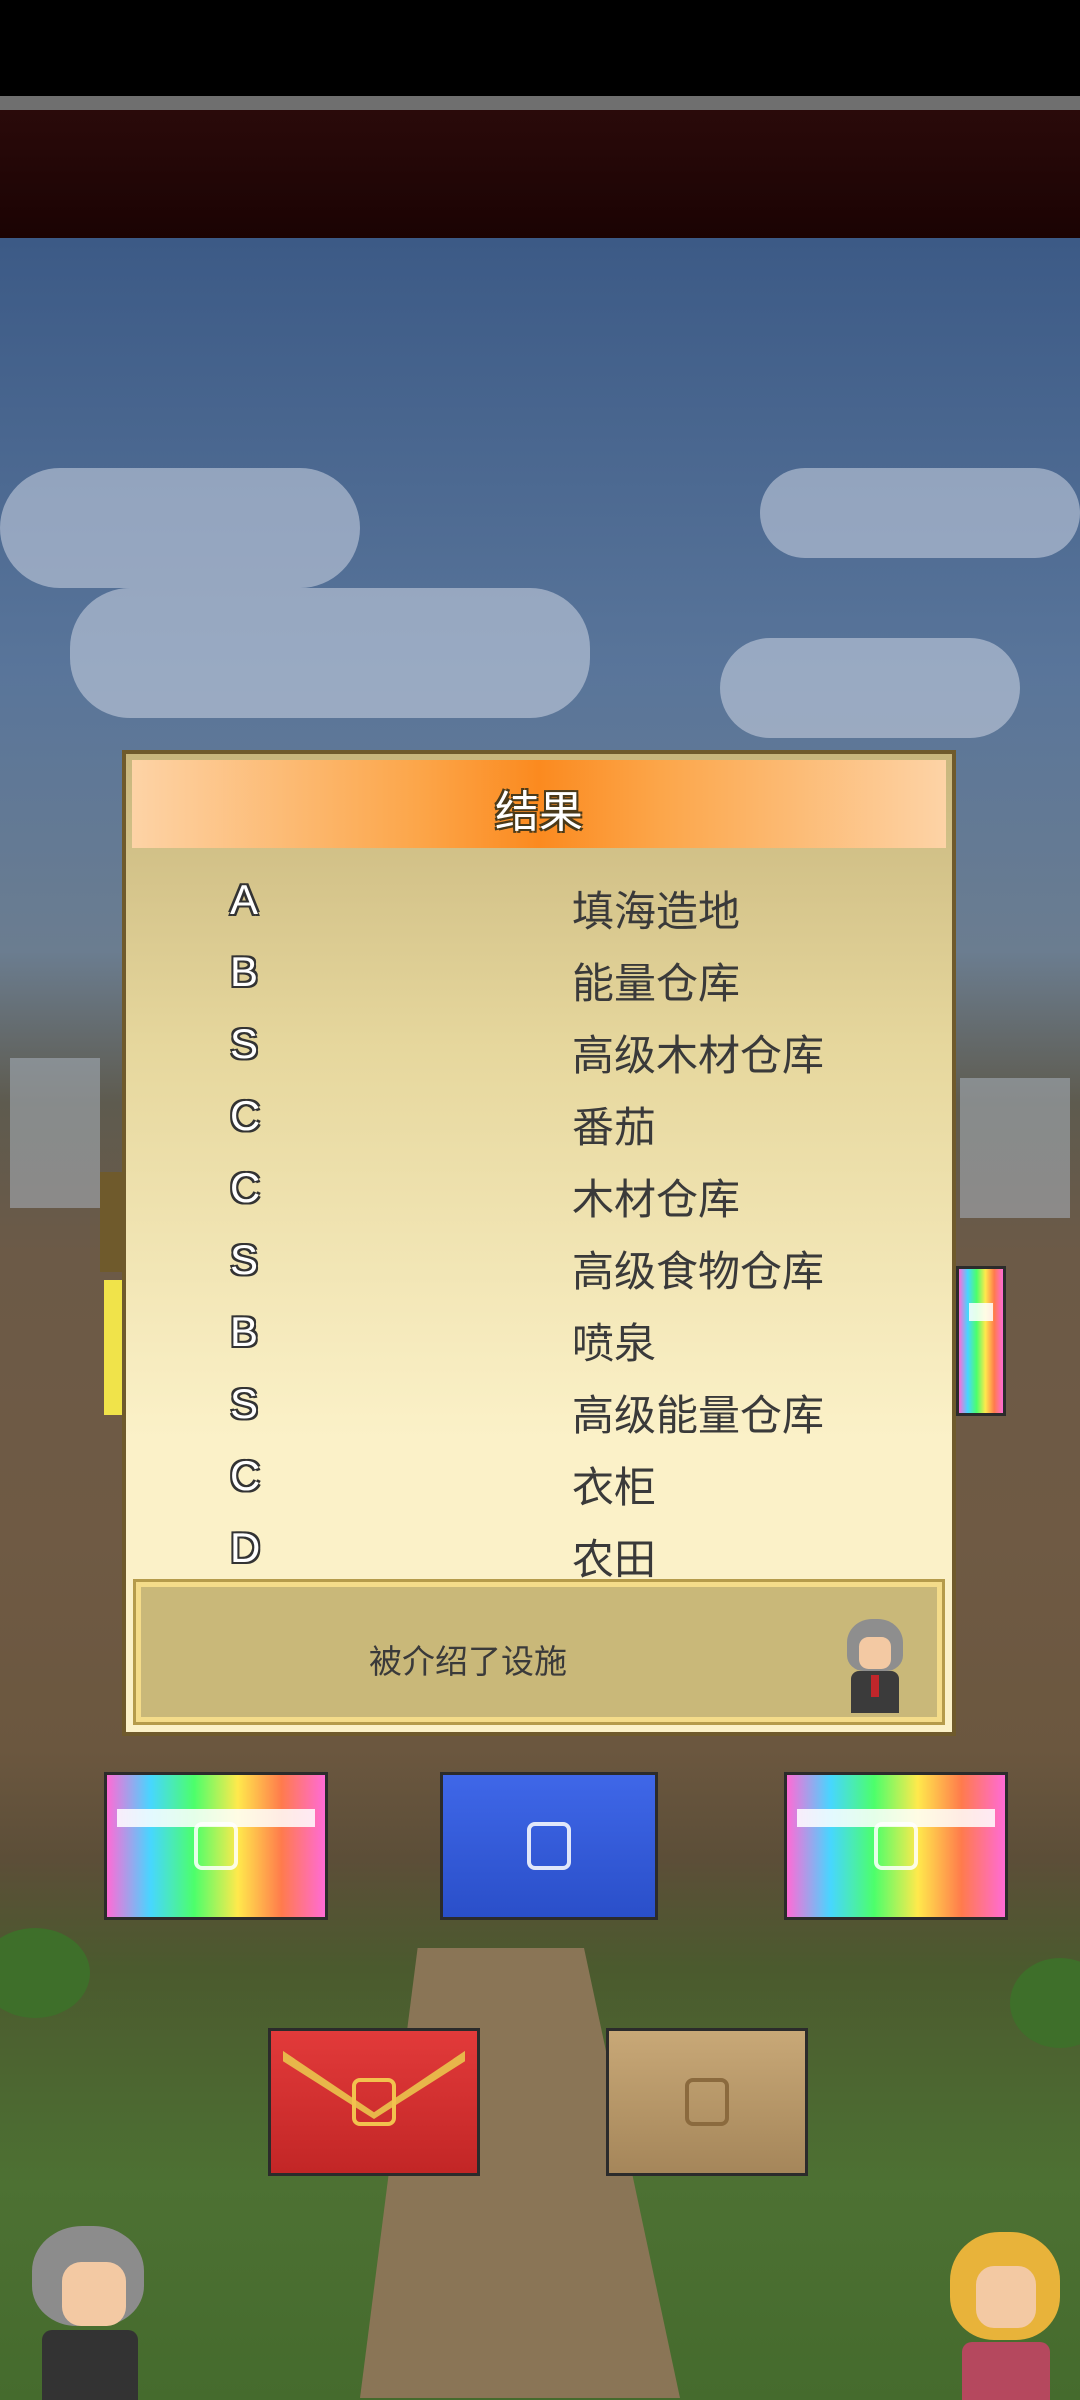 This screenshot has width=1080, height=2400. I want to click on result-grade: A, so click(244, 899).